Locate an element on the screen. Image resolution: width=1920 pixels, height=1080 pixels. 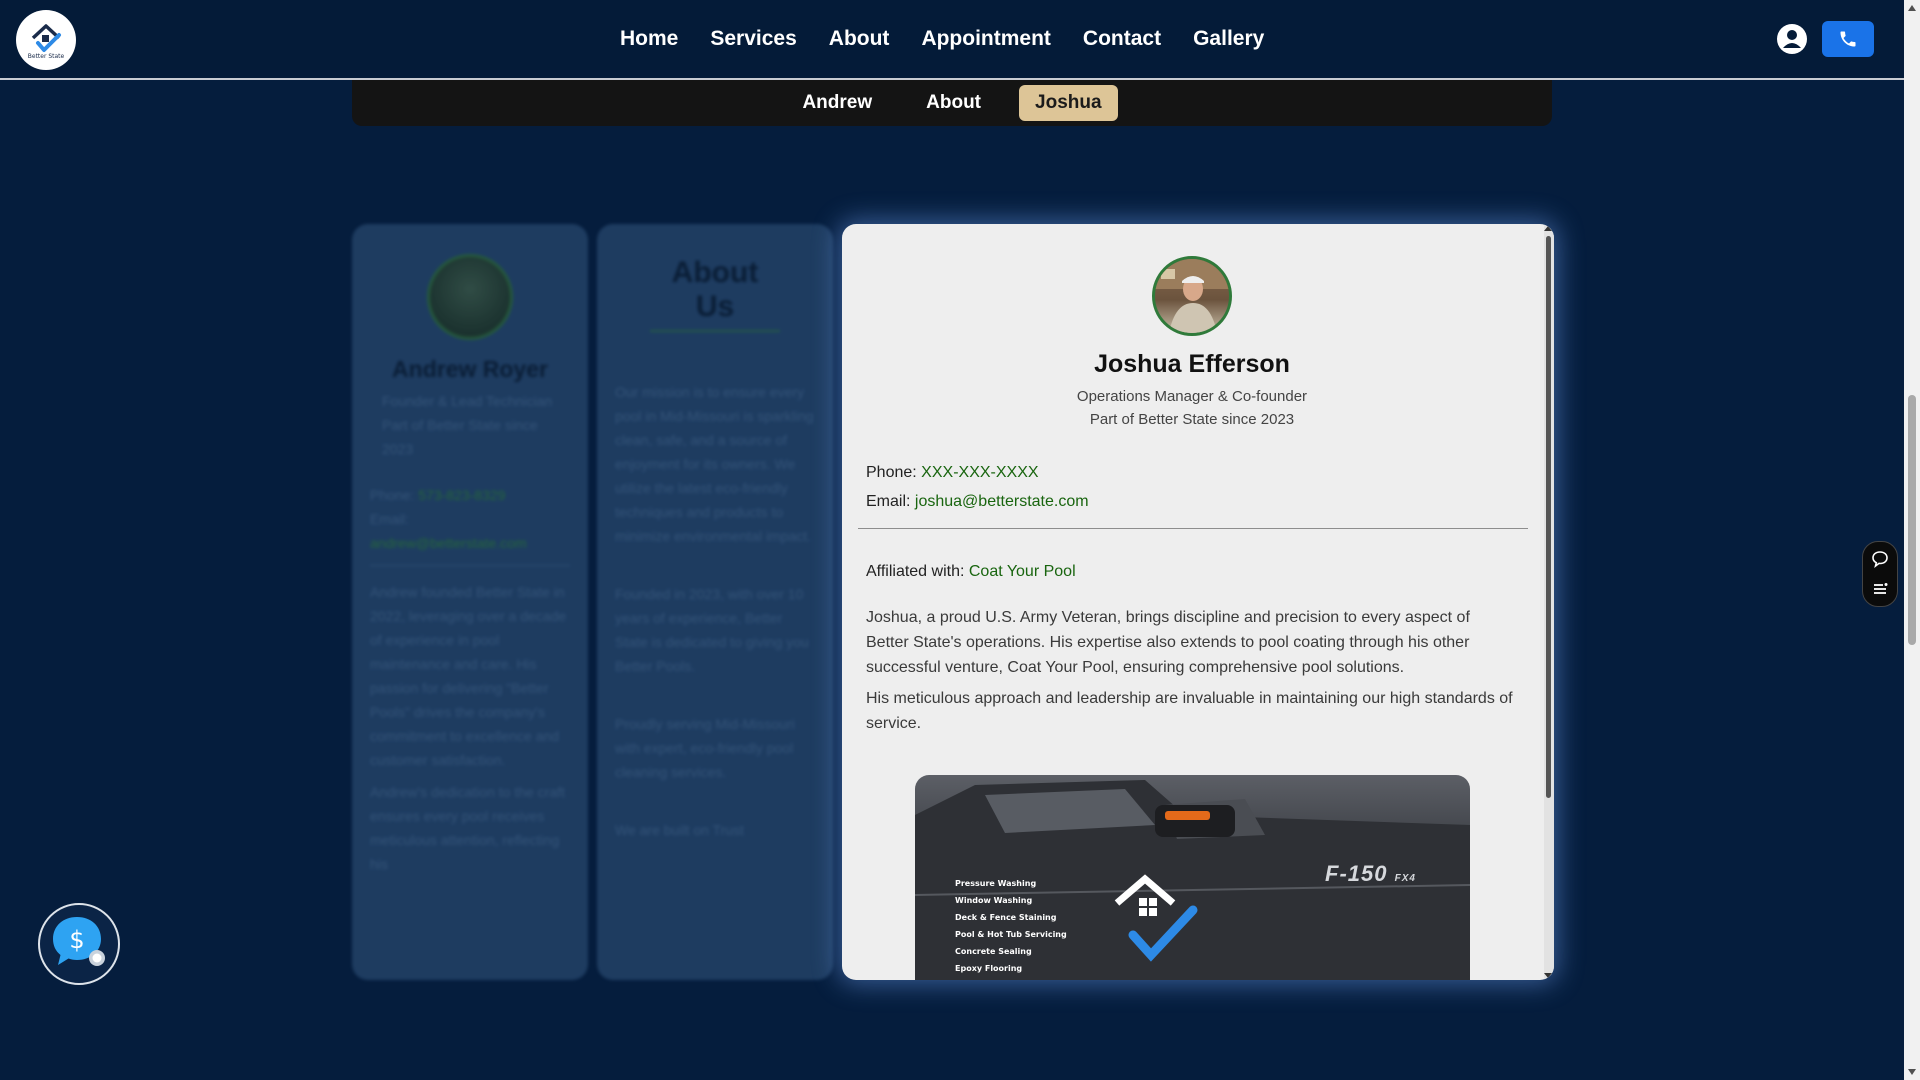
nav-services: Services is located at coordinates (753, 39).